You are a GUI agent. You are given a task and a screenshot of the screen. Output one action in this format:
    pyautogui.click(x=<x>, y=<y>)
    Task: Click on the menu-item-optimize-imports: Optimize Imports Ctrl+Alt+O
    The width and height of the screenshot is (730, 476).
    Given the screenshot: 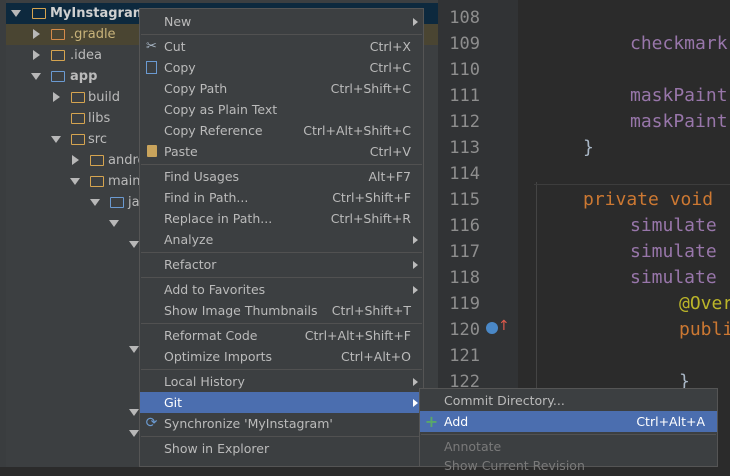 What is the action you would take?
    pyautogui.click(x=281, y=356)
    